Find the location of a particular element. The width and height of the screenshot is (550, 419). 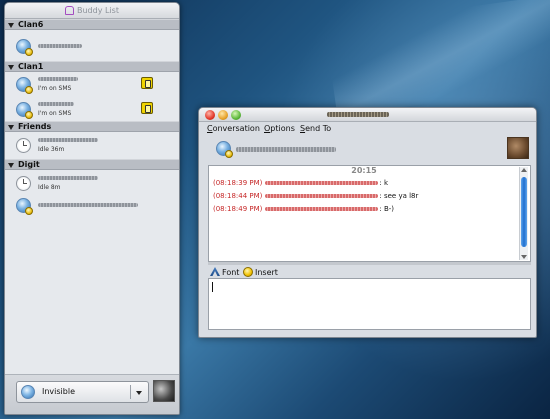

message-time: (08:18:39 PM) is located at coordinates (238, 183).